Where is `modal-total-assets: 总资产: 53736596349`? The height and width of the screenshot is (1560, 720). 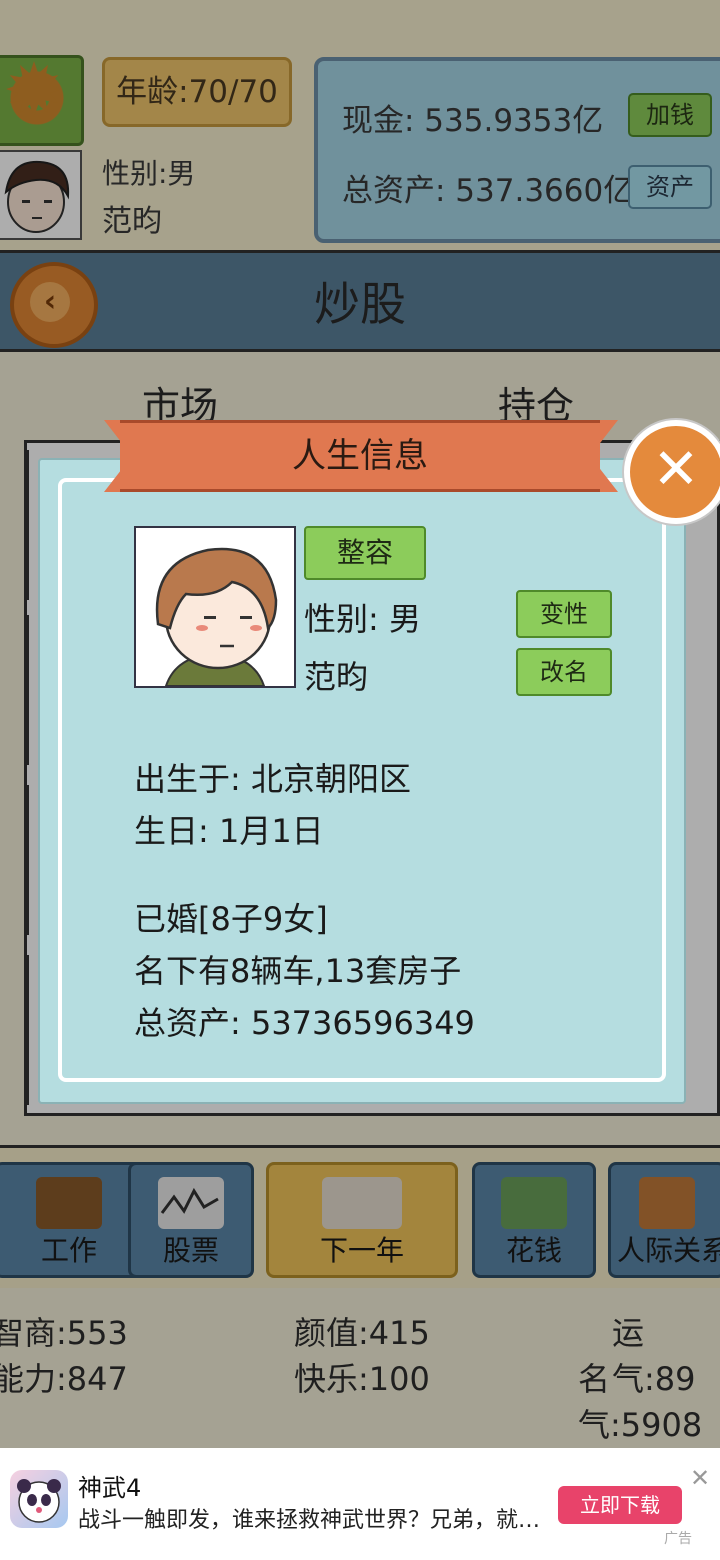 modal-total-assets: 总资产: 53736596349 is located at coordinates (304, 1023).